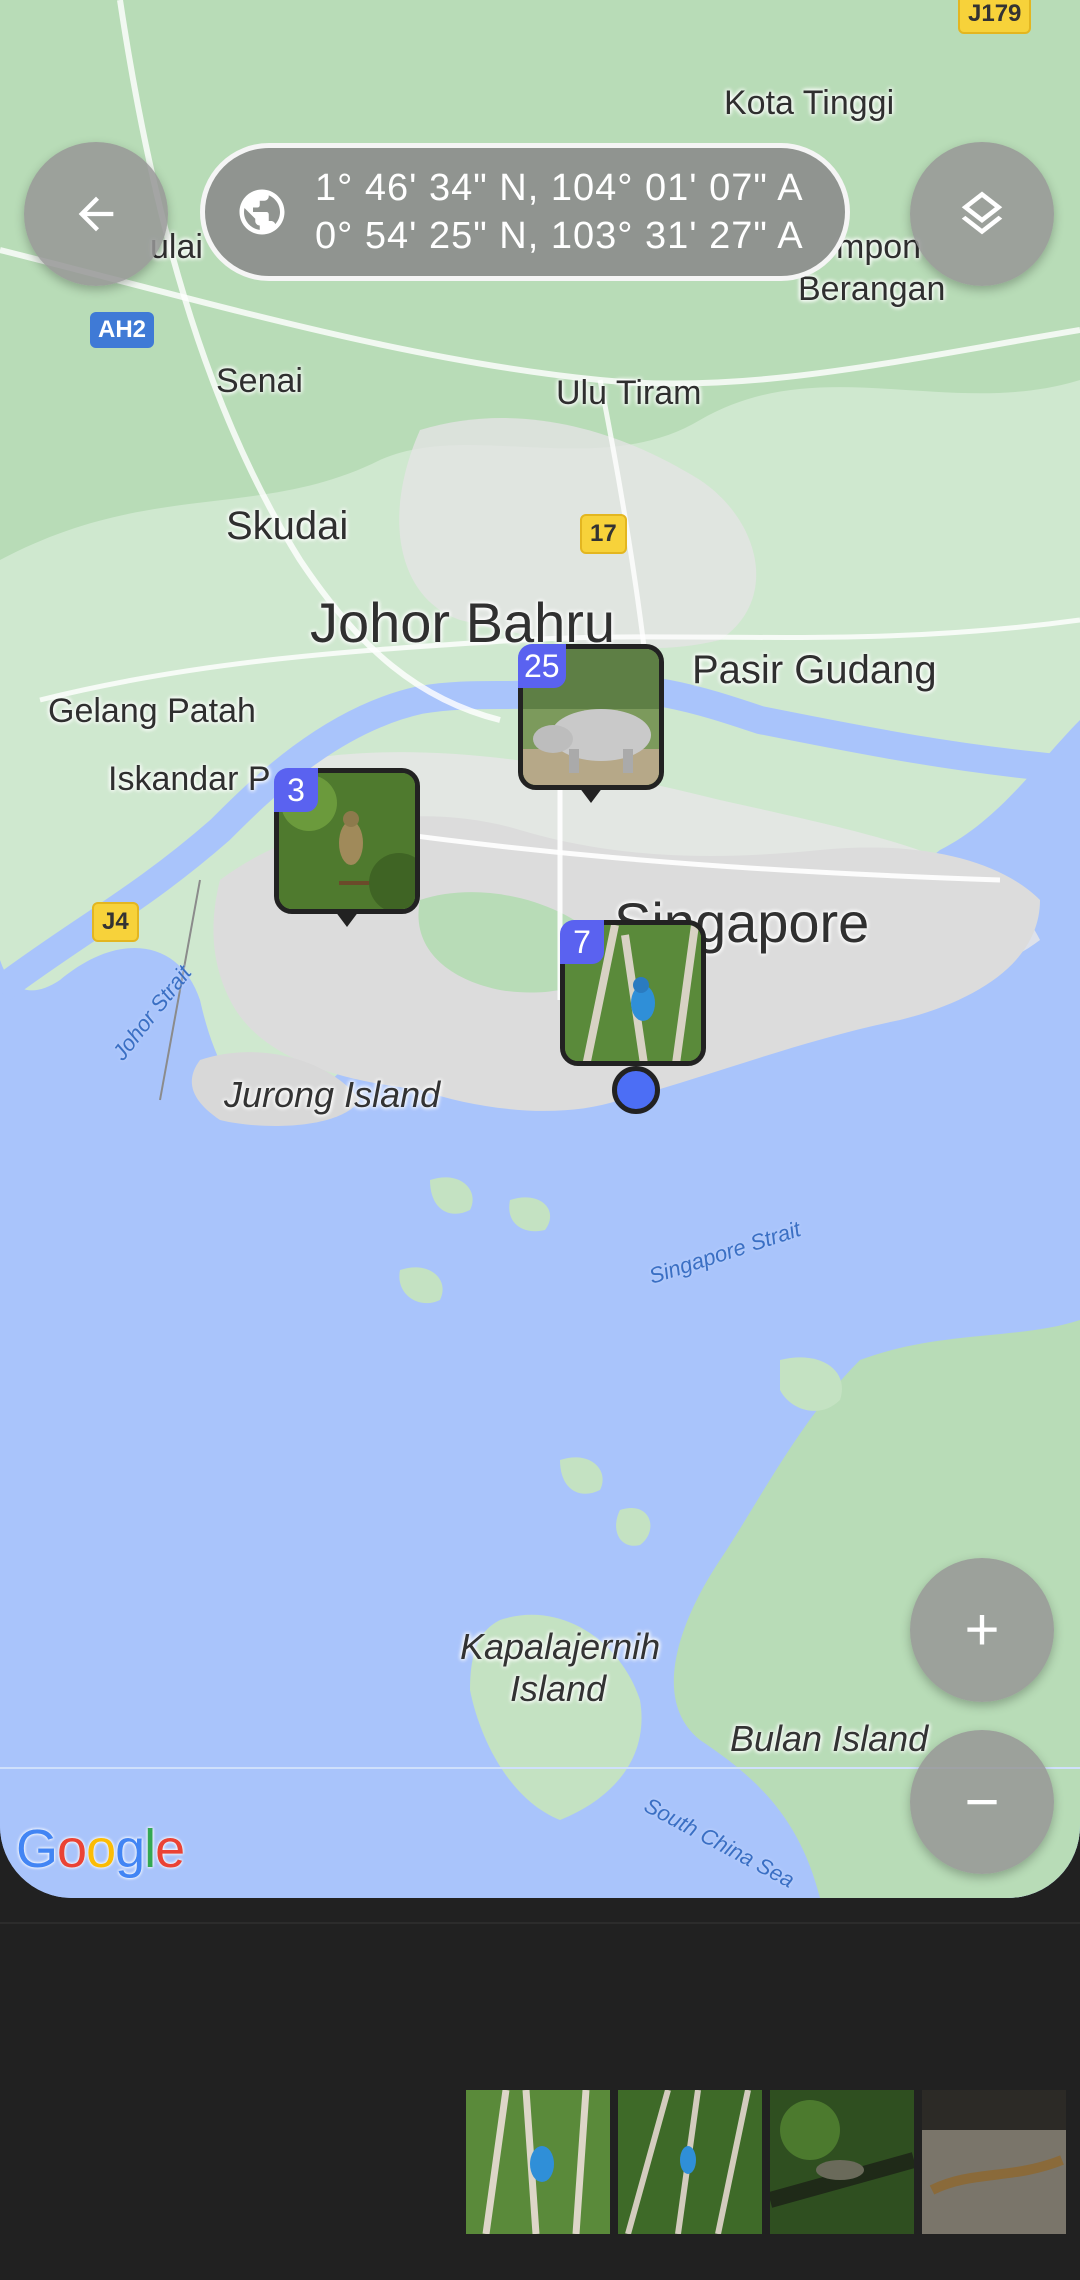  Describe the element at coordinates (560, 1646) in the screenshot. I see `place-kapalajernih: Kapalajernih` at that location.